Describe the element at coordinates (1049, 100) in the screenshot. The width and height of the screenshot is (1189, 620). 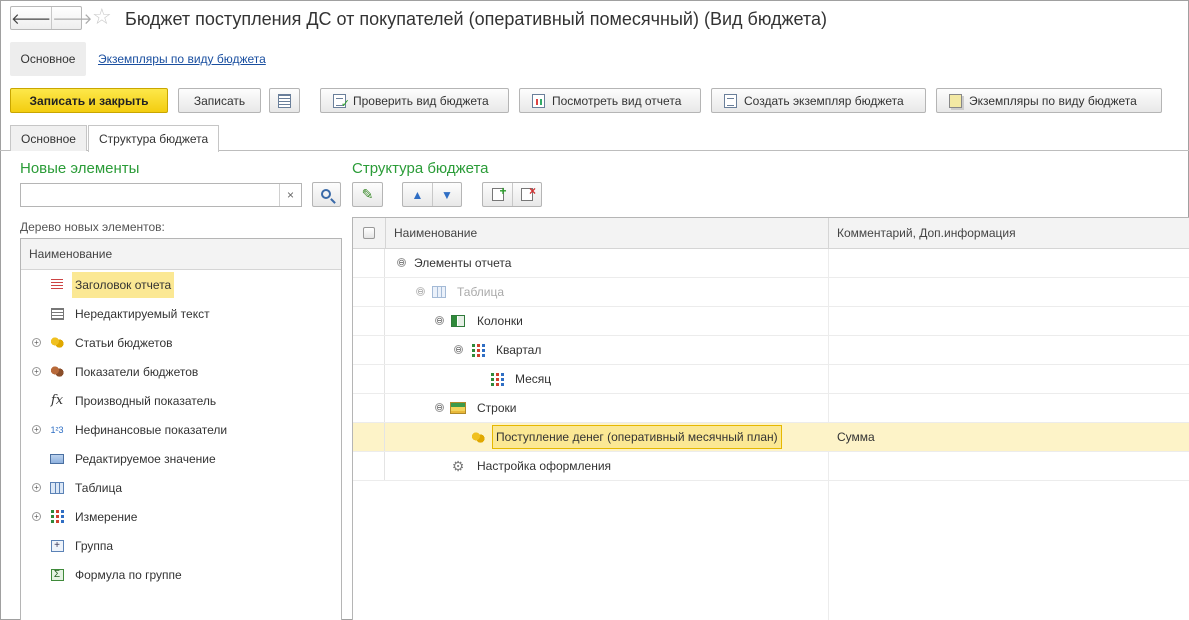
I see `budget-instances-button: Экземпляры по виду бюджета` at that location.